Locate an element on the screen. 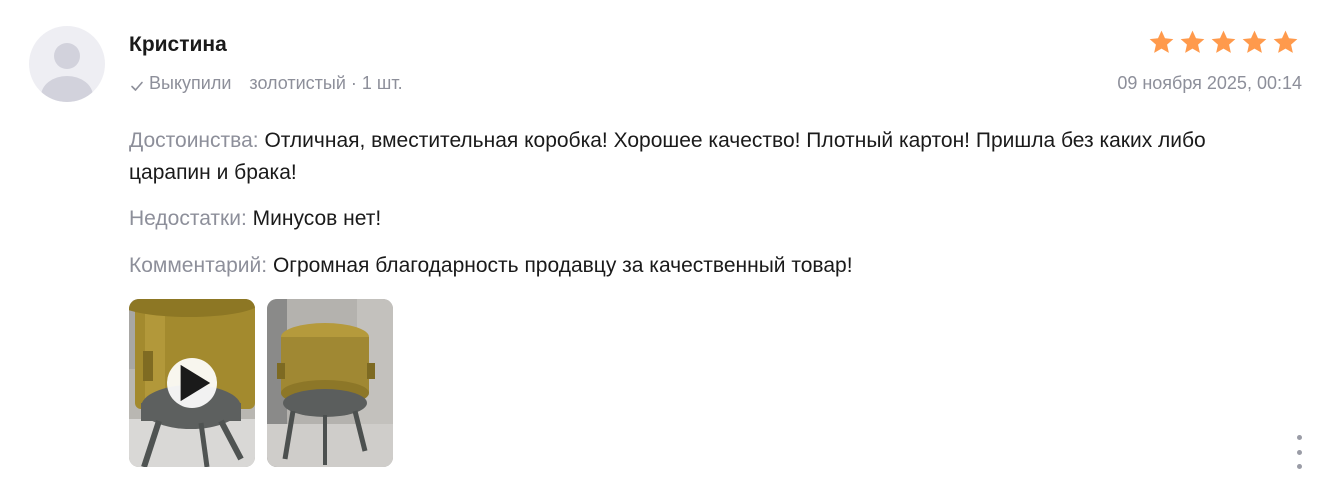 Image resolution: width=1329 pixels, height=483 pixels. cons-section: Недостатки: Минусов нет! is located at coordinates (674, 219).